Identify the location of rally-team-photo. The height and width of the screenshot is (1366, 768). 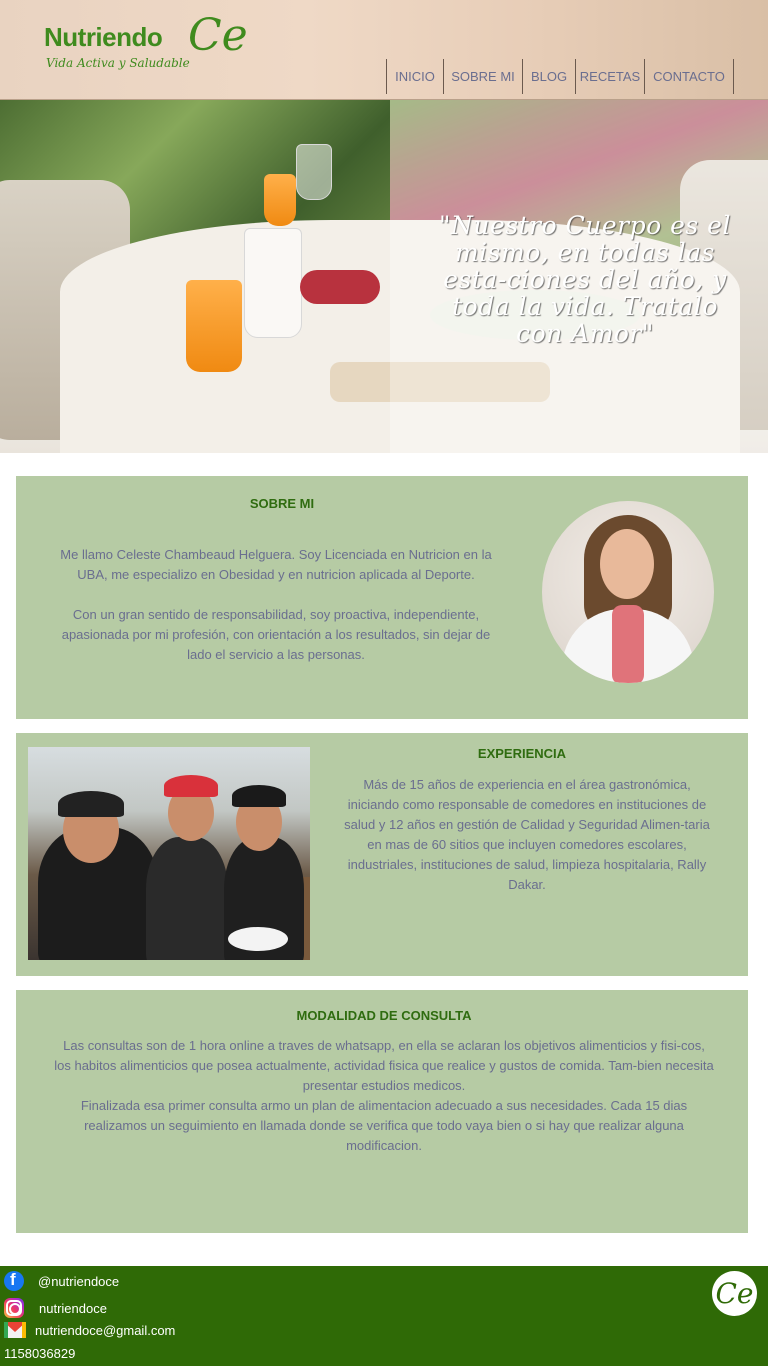
(169, 853).